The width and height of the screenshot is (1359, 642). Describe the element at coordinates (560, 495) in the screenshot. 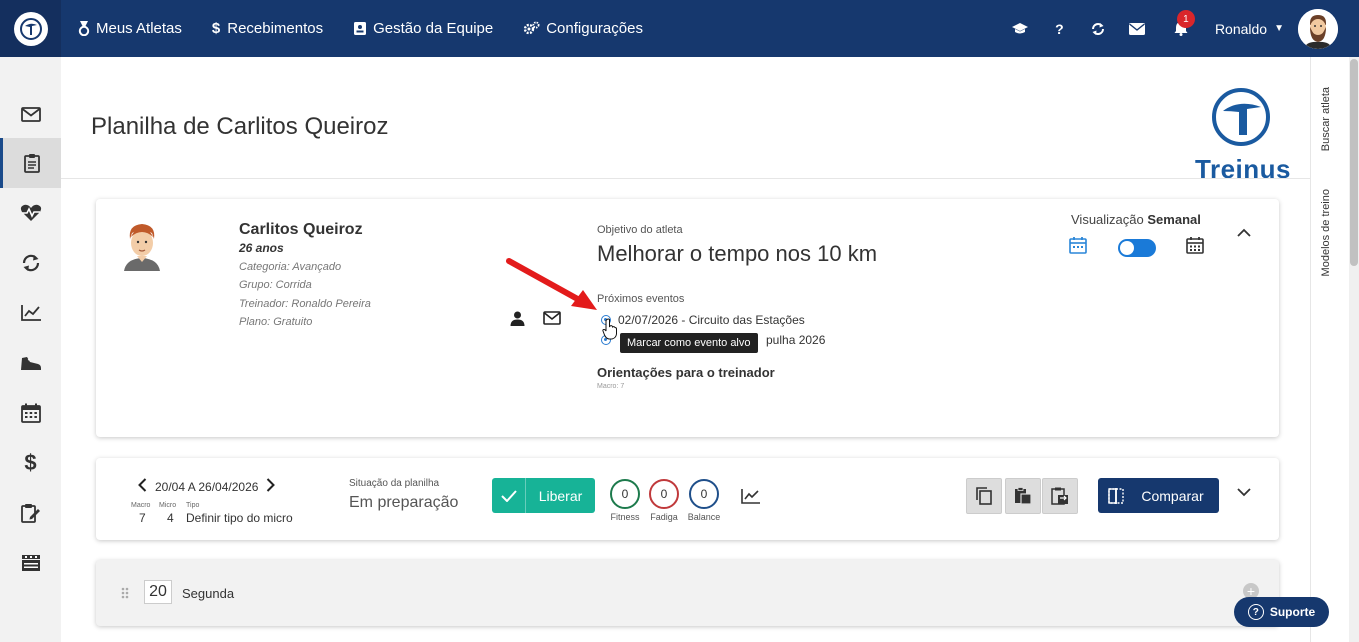

I see `release-label: Liberar` at that location.